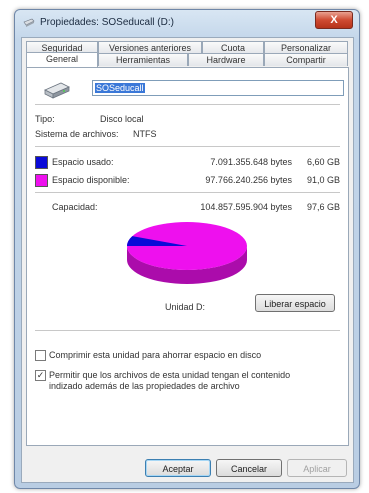  What do you see at coordinates (145, 134) in the screenshot?
I see `filesystem-value: NTFS` at bounding box center [145, 134].